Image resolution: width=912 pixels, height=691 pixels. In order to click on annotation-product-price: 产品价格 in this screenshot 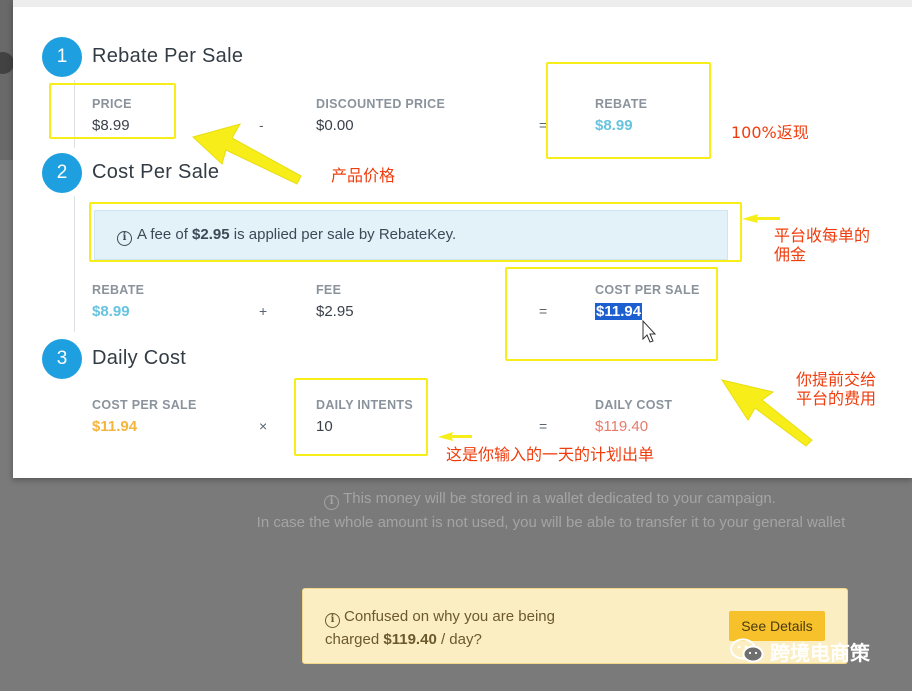, I will do `click(363, 175)`.